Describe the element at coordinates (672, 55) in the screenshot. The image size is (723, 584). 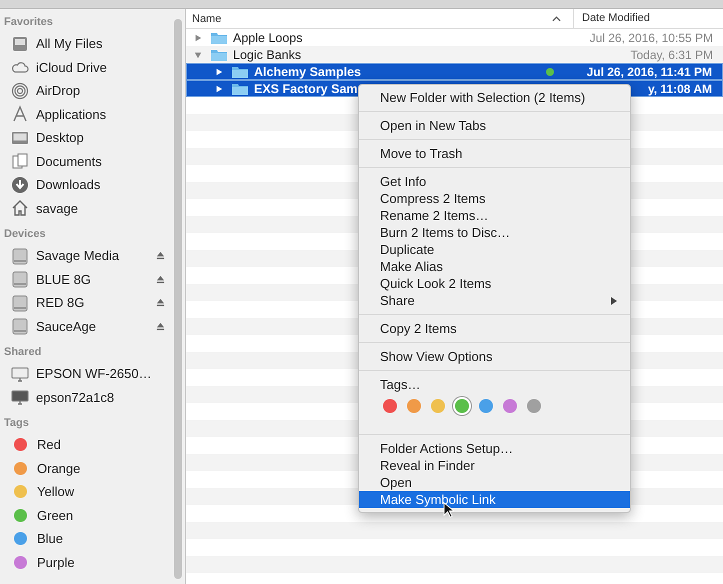
I see `date-modified: Today, 6:31 PM` at that location.